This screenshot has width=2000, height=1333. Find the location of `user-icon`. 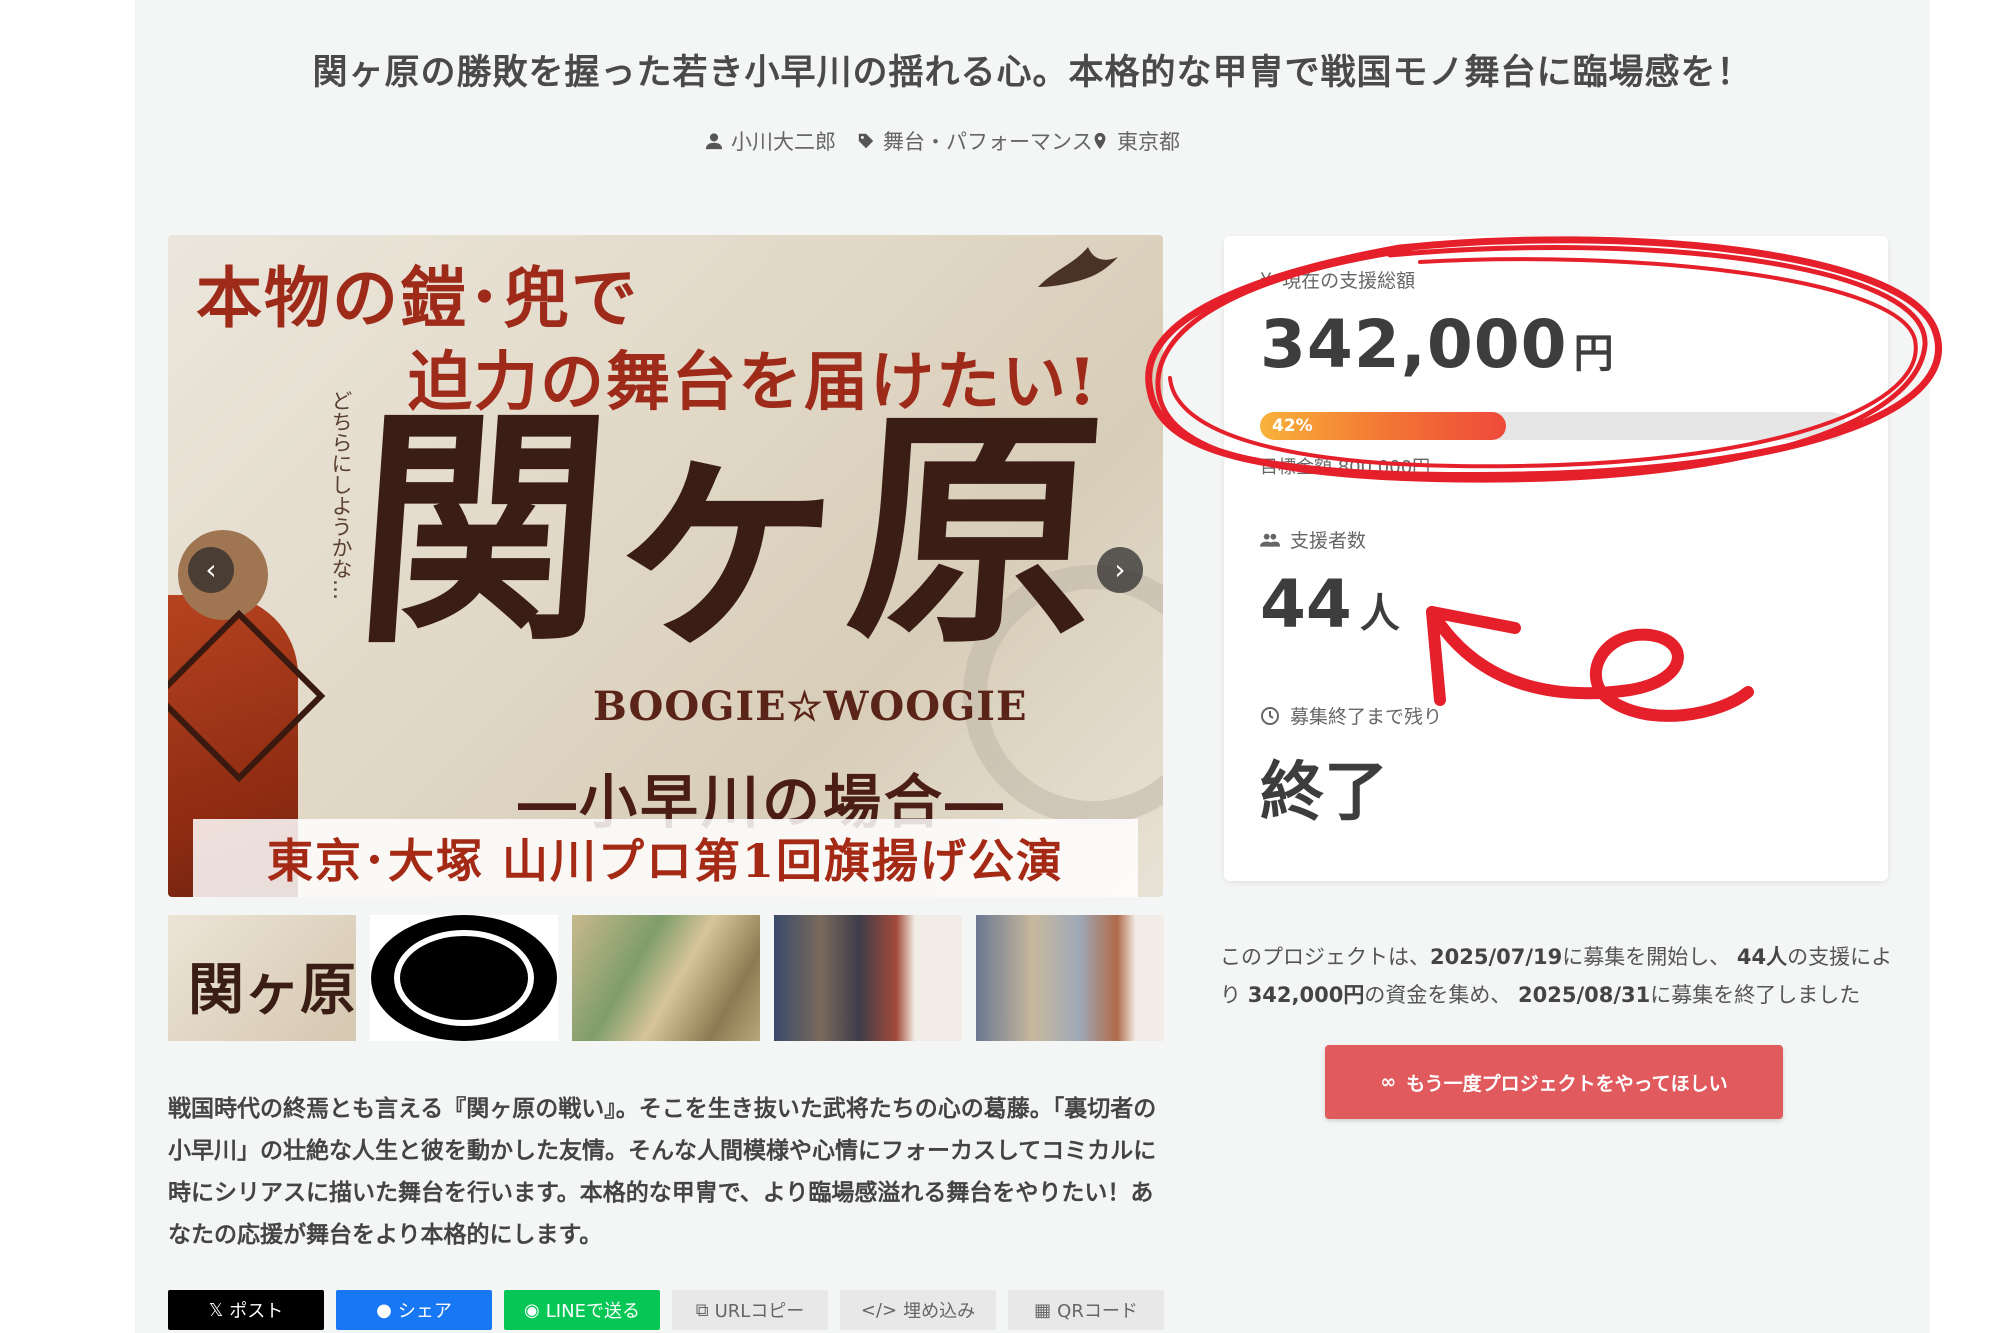

user-icon is located at coordinates (714, 141).